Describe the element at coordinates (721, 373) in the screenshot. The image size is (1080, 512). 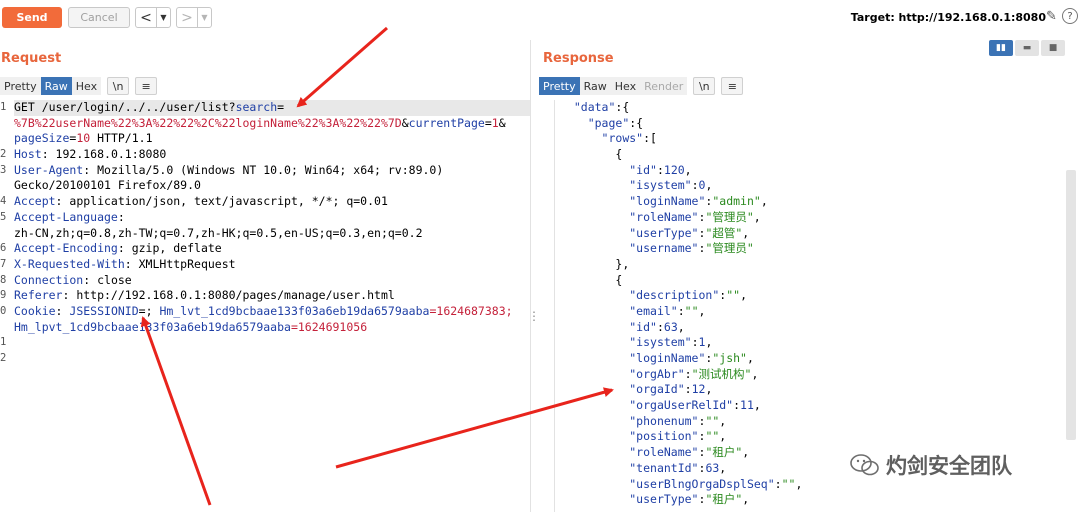
I see `json-string: "测试机构"` at that location.